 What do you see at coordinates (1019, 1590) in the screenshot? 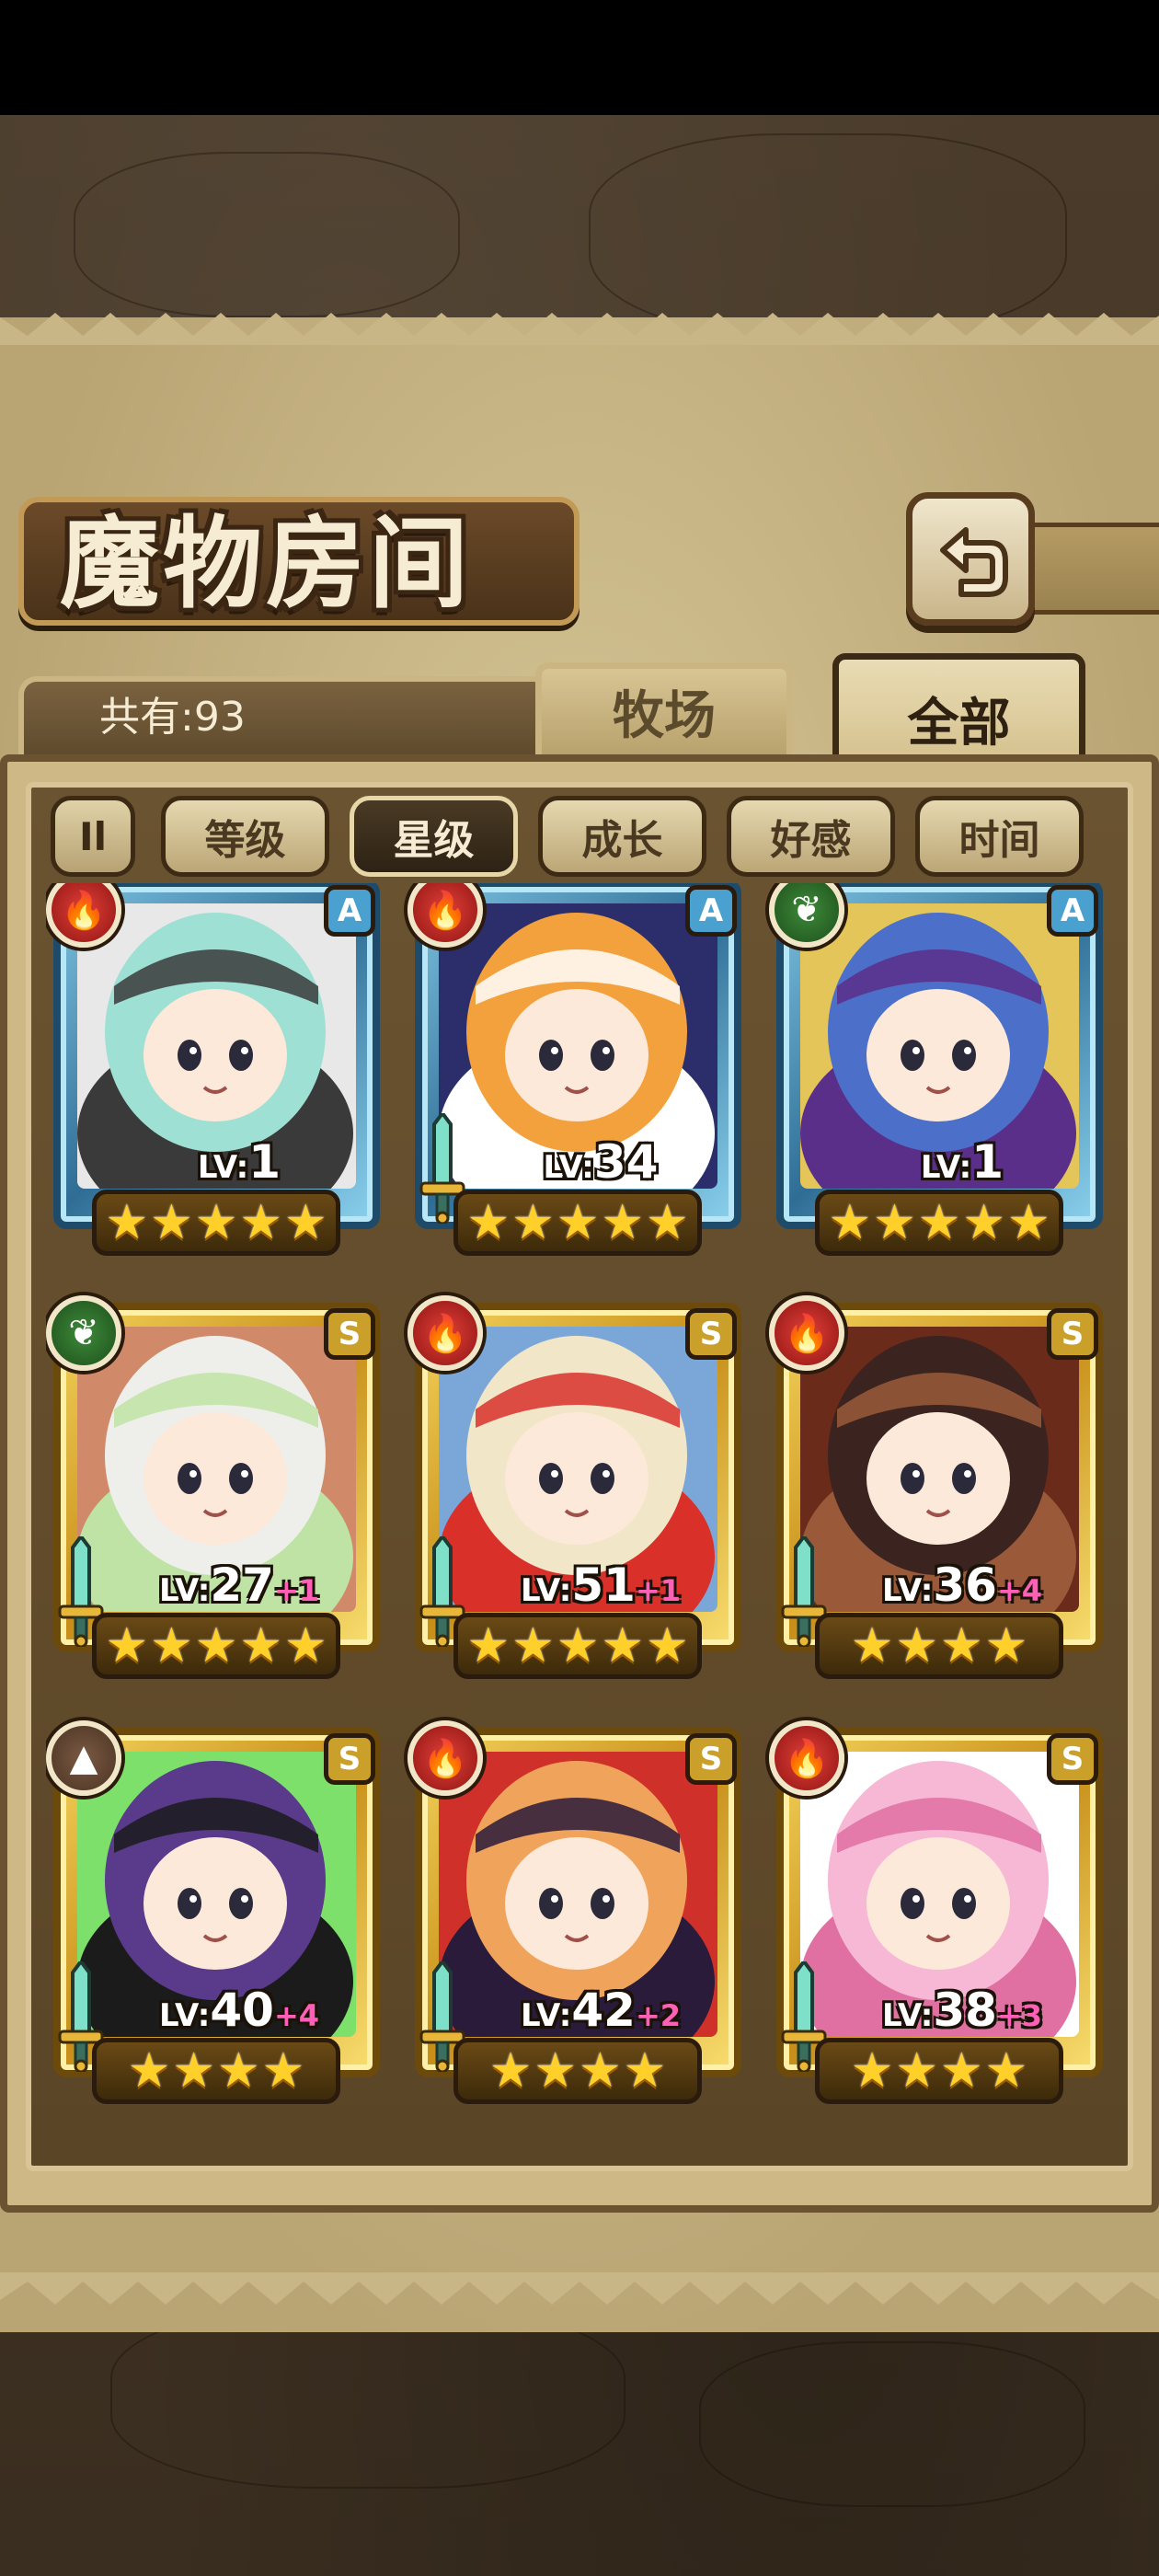
I see `level-bonus: +4` at bounding box center [1019, 1590].